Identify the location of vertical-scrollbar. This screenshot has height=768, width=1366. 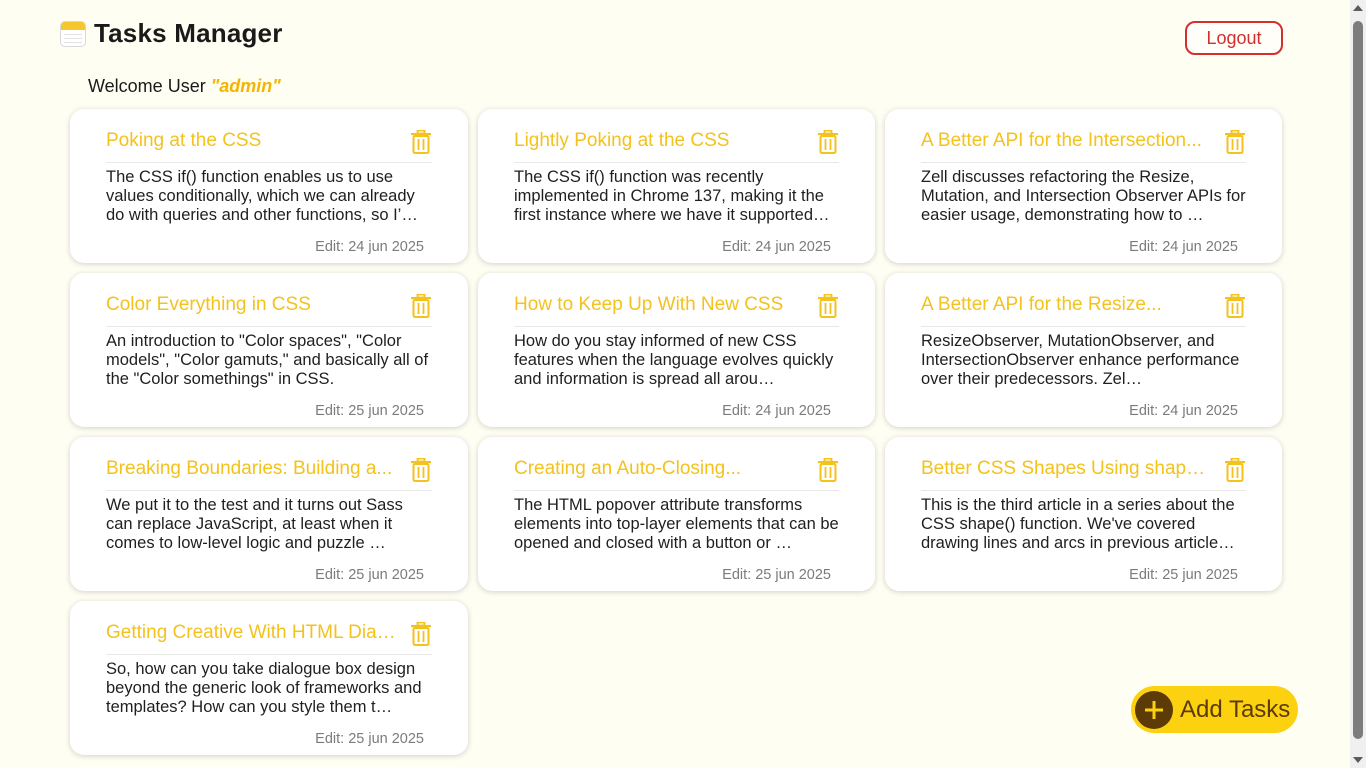
(1358, 384).